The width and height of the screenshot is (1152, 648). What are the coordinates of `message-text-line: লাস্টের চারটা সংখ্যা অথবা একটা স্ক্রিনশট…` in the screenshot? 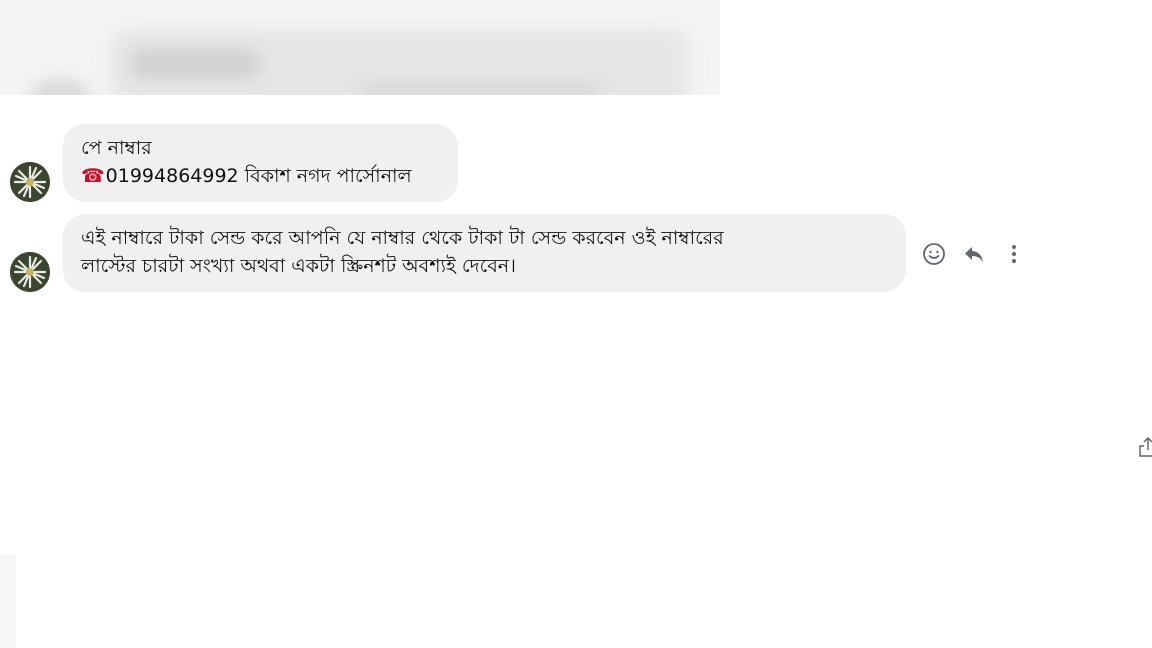 It's located at (298, 266).